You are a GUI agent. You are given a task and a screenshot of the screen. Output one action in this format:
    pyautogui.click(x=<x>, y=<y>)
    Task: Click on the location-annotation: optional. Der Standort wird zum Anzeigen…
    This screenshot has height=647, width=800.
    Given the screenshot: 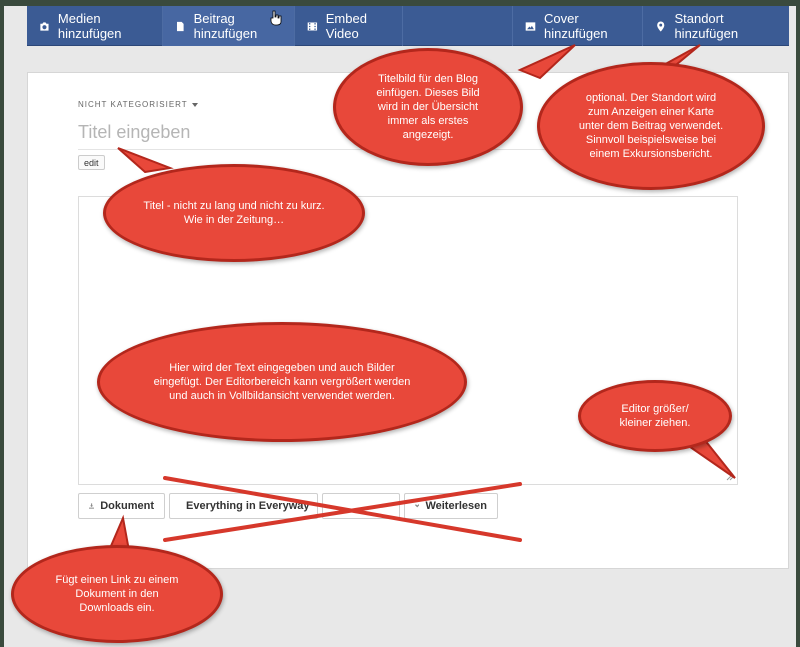 What is the action you would take?
    pyautogui.click(x=651, y=126)
    